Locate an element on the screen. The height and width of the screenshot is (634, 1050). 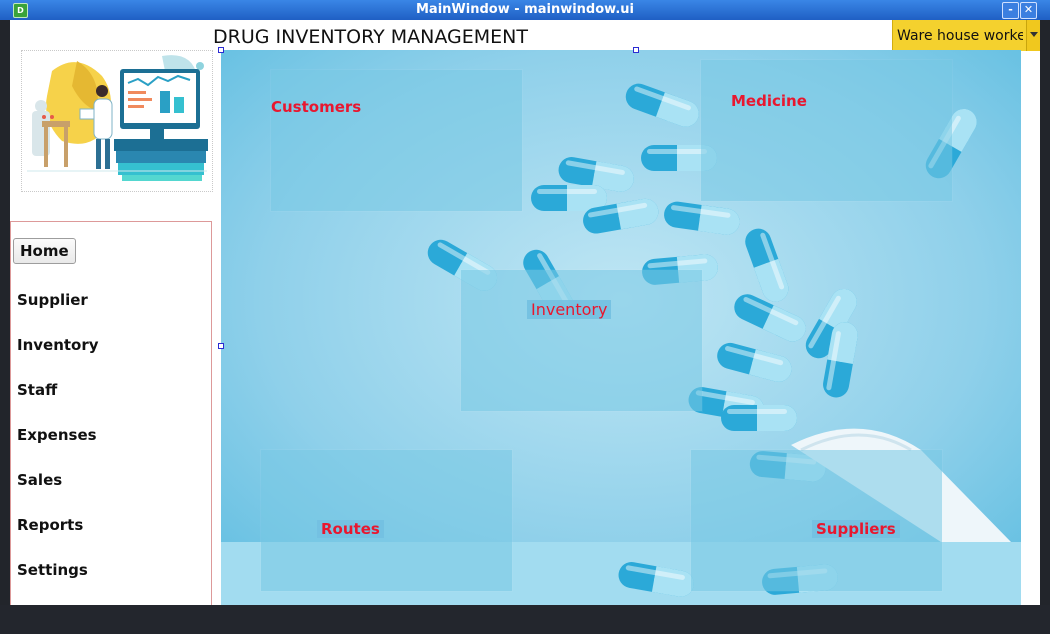
window-title: MainWindow - mainwindow.ui is located at coordinates (525, 9).